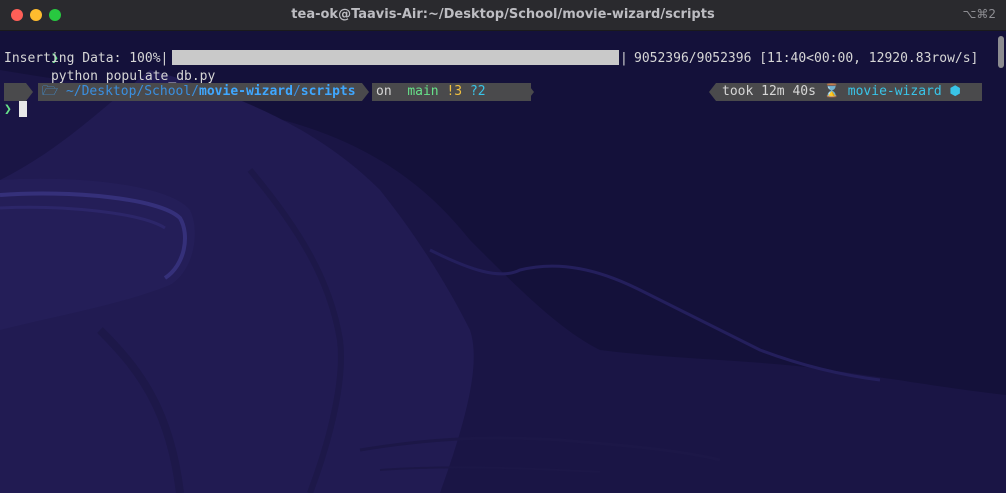 The height and width of the screenshot is (493, 1006). What do you see at coordinates (477, 91) in the screenshot?
I see `untracked-count: ?2` at bounding box center [477, 91].